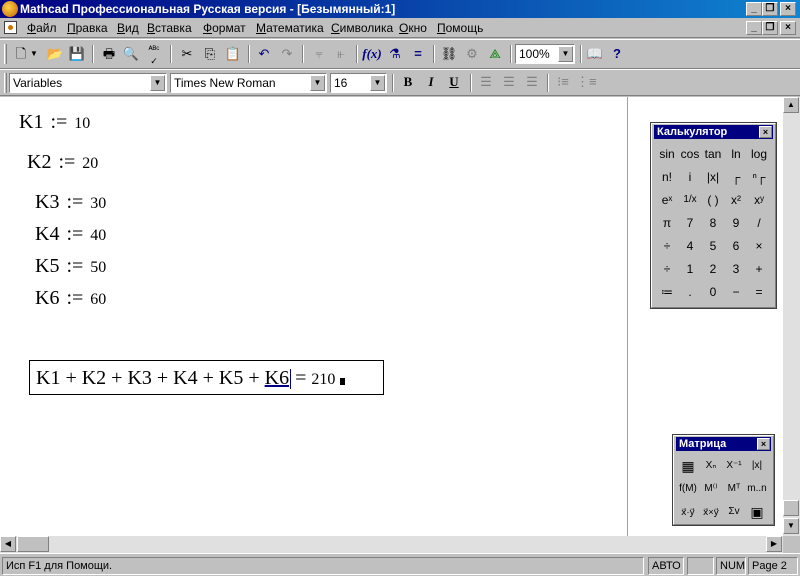 The width and height of the screenshot is (800, 576). I want to click on cut-icon: ✂, so click(187, 54).